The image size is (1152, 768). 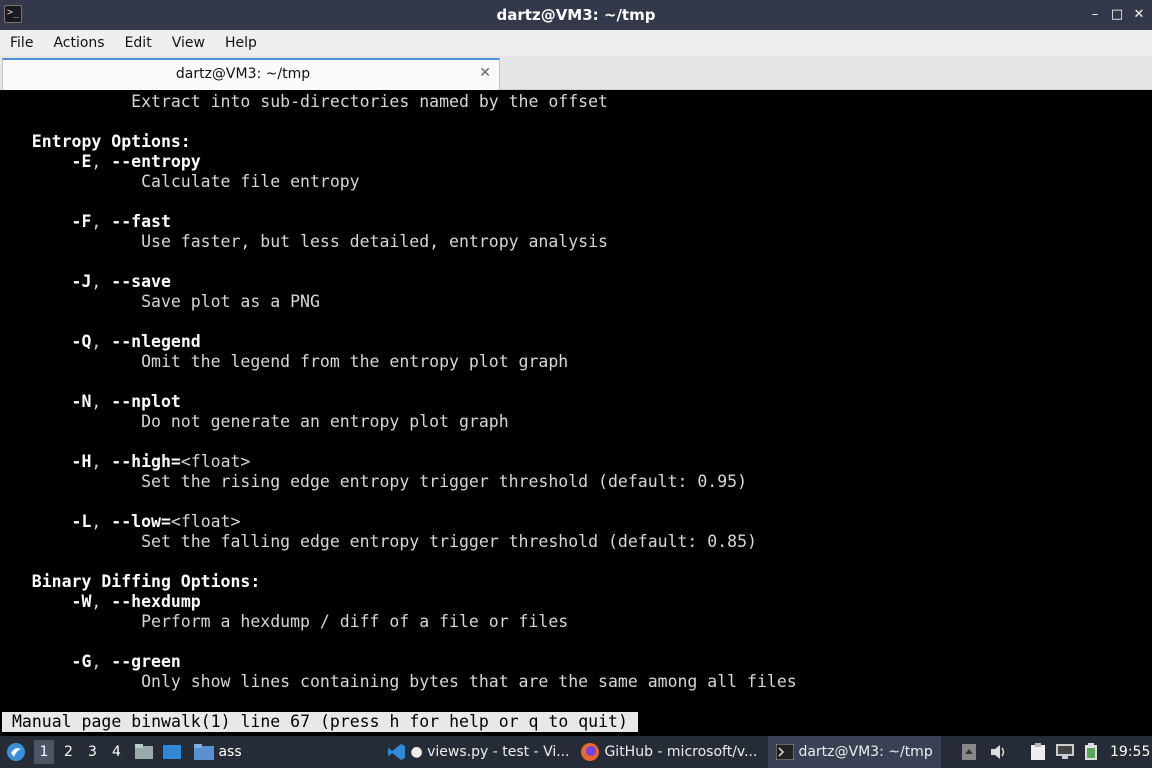 I want to click on terminal-option-name: --high=, so click(x=146, y=461).